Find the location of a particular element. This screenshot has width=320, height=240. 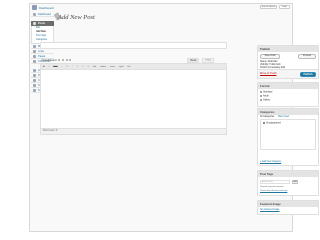

new-tag-input: Add new tag is located at coordinates (275, 182).